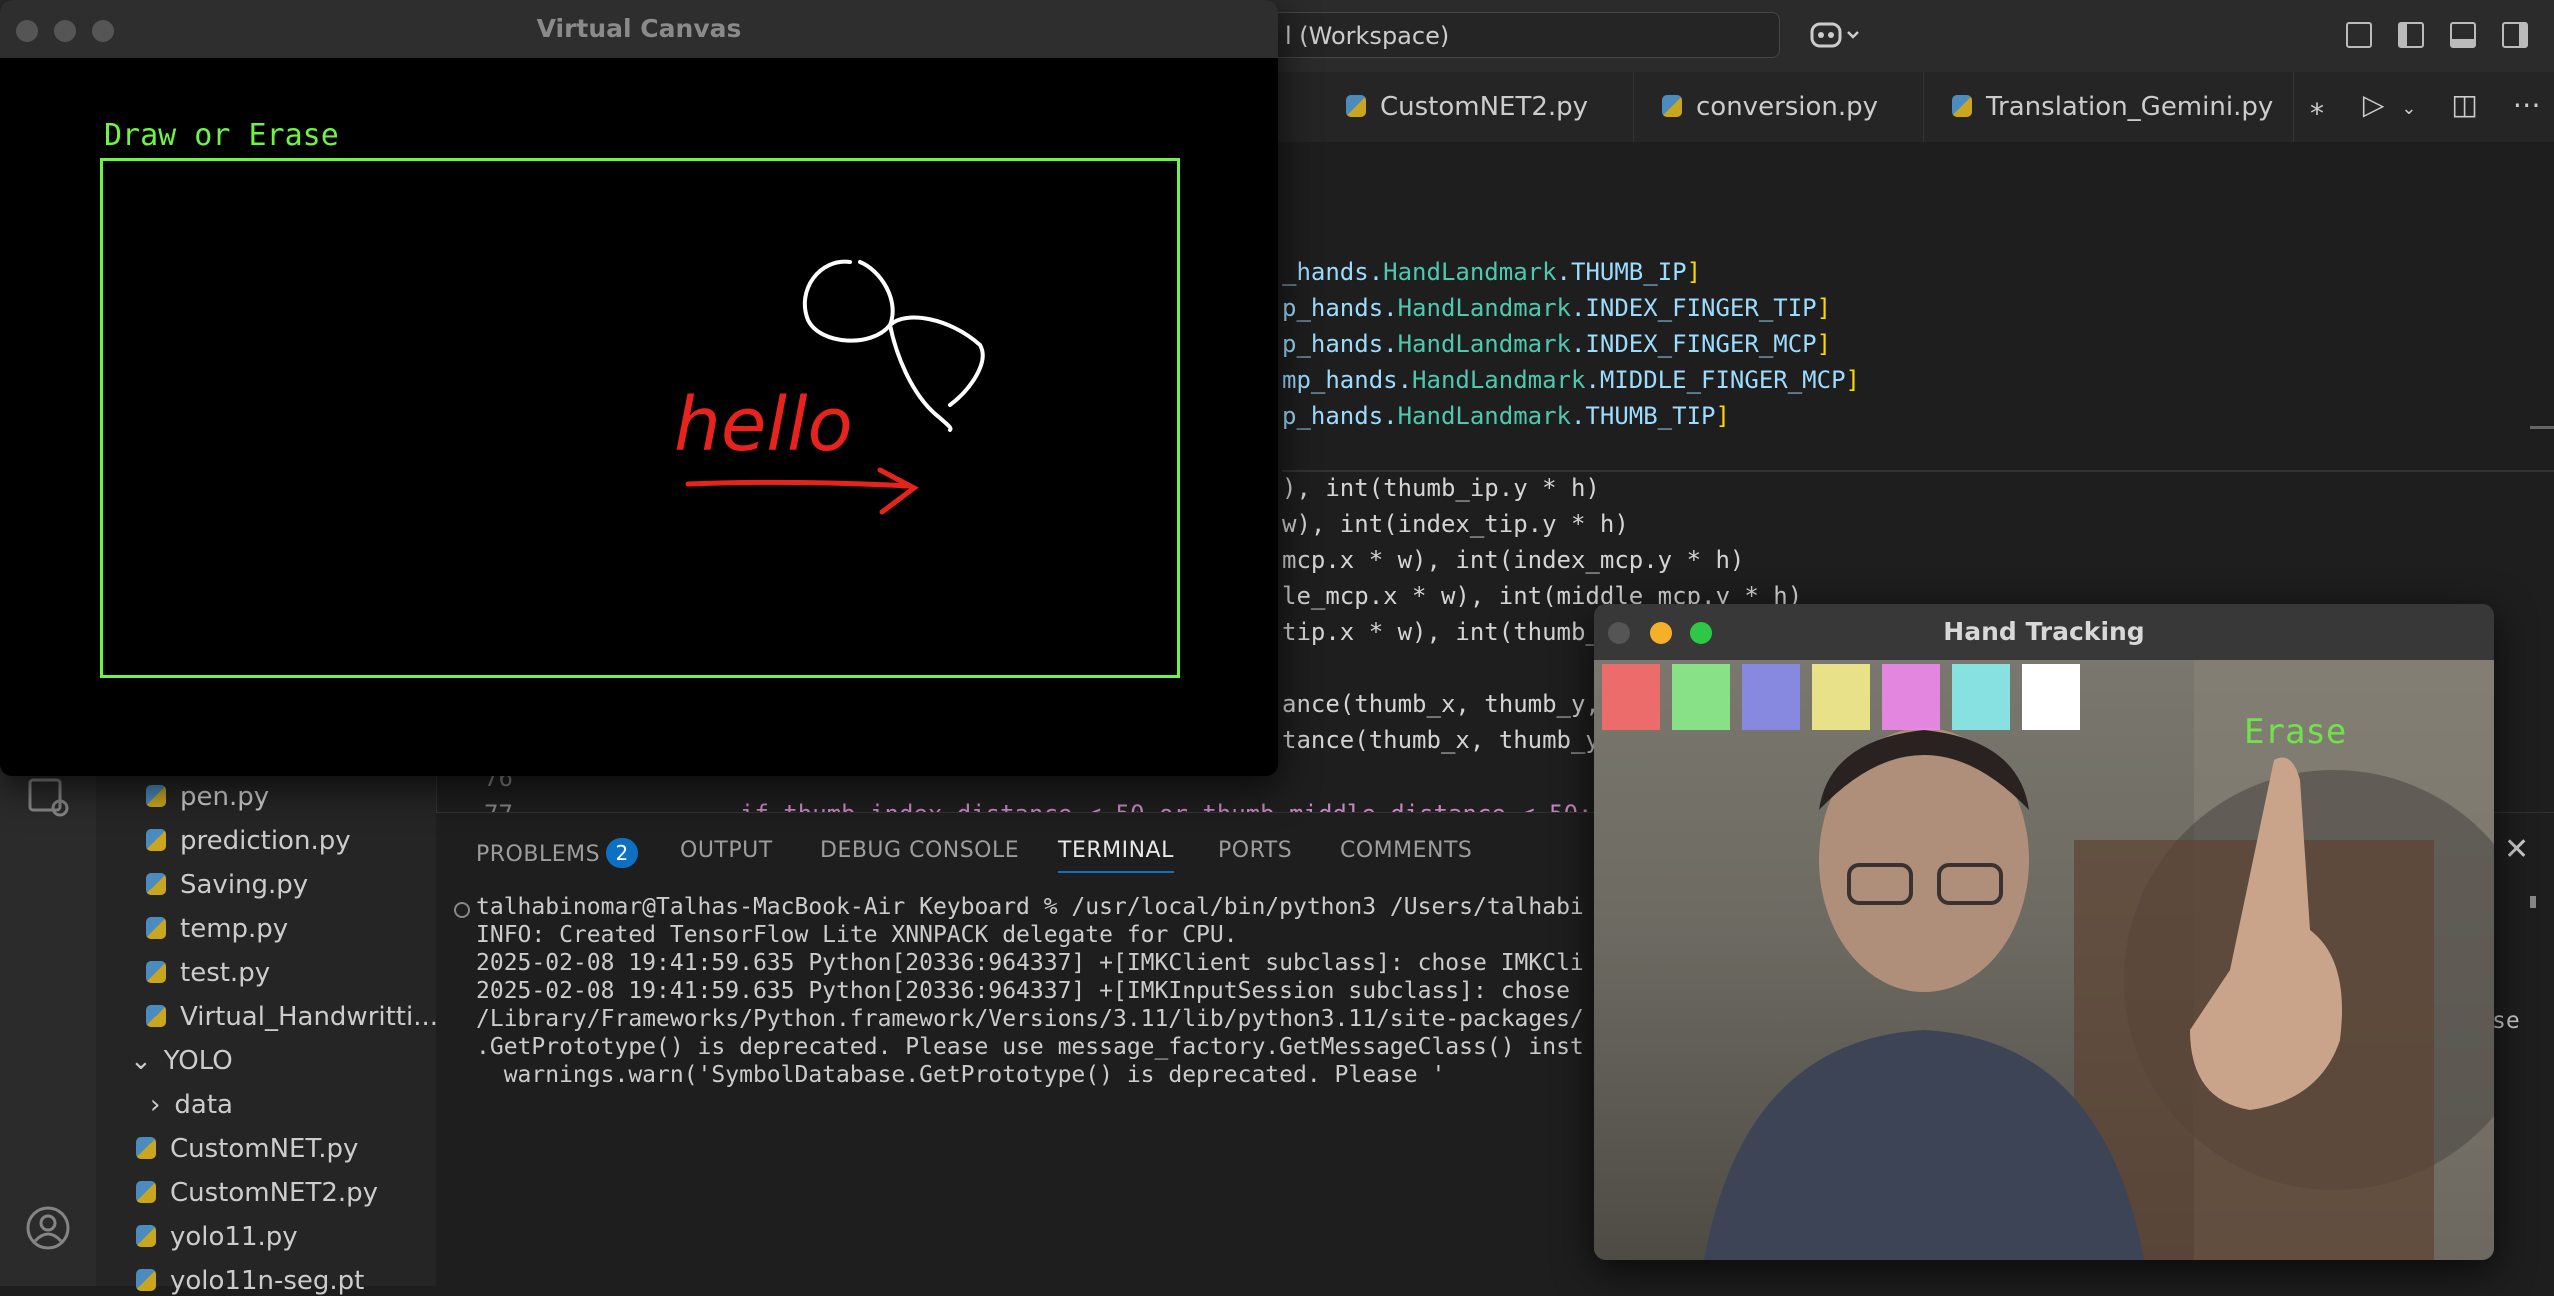 The height and width of the screenshot is (1296, 2554). I want to click on editor-actions: ⁎ ▷ ⌄ ◫ ⋯, so click(2425, 104).